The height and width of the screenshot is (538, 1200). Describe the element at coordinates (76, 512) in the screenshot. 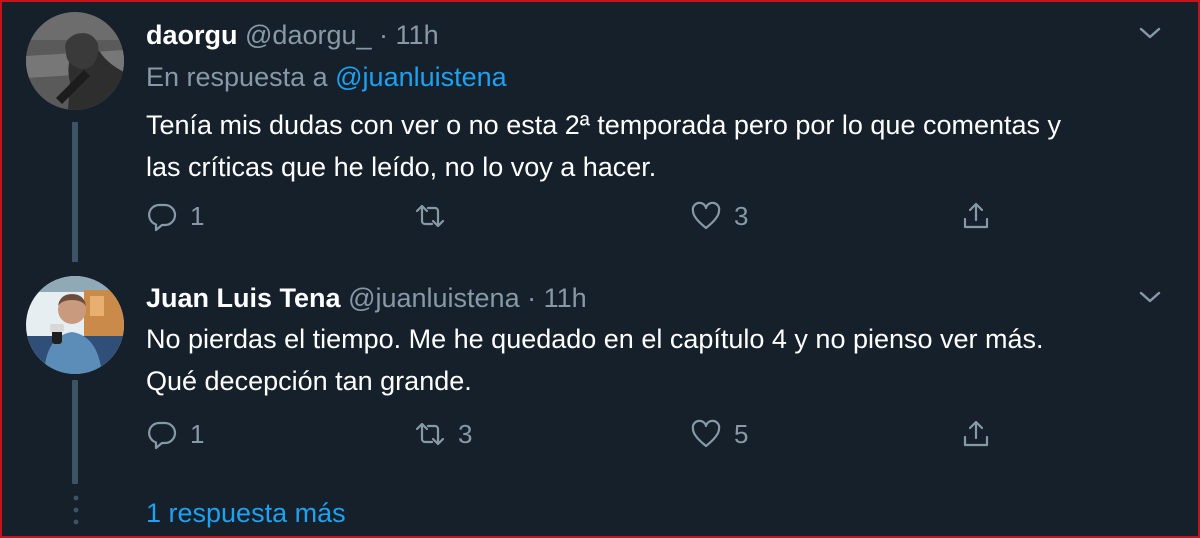

I see `thread-dots` at that location.